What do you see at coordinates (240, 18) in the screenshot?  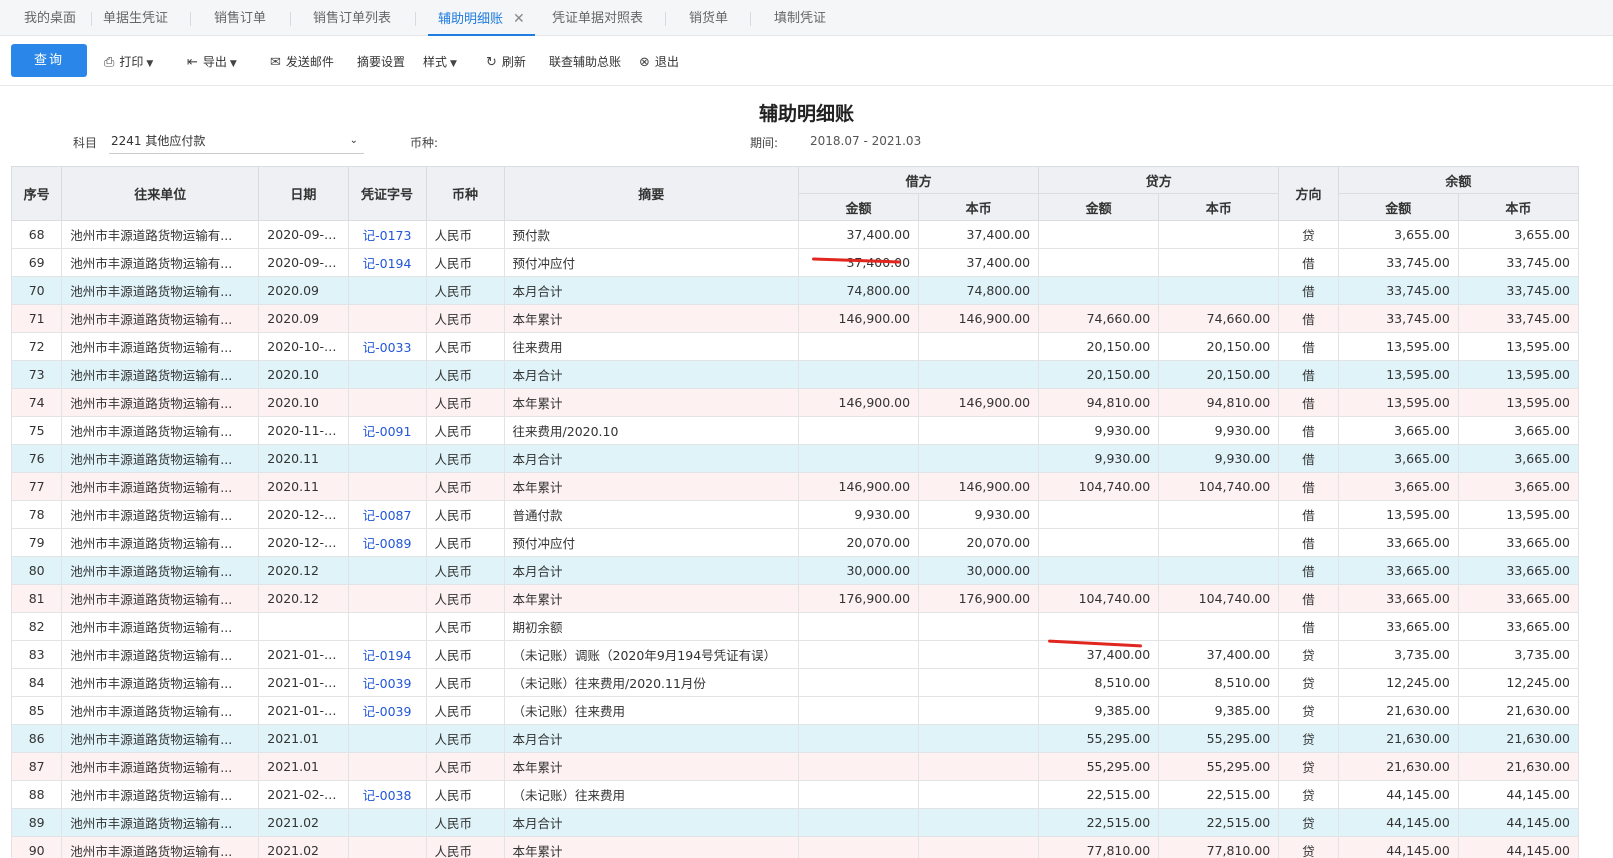 I see `tab-sales-order: 销售订单` at bounding box center [240, 18].